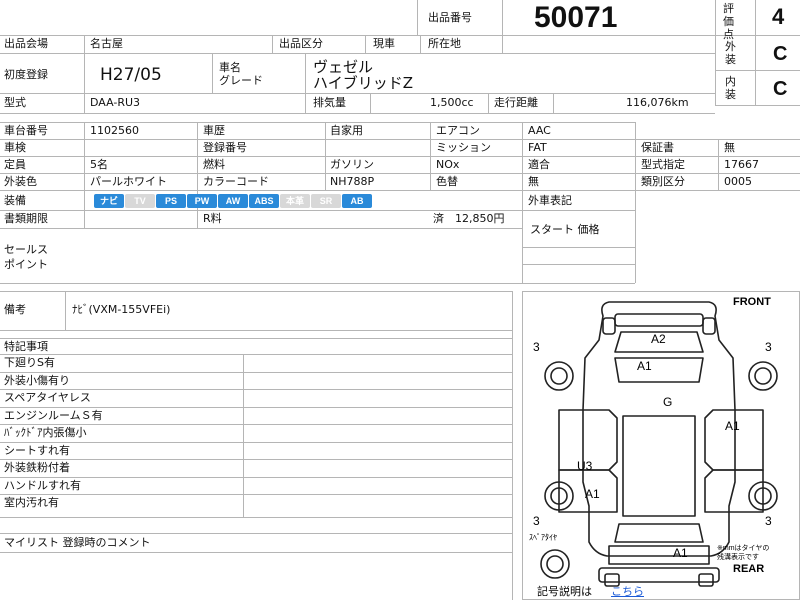 Image resolution: width=800 pixels, height=600 pixels. Describe the element at coordinates (352, 164) in the screenshot. I see `fuel-value: ガソリン` at that location.